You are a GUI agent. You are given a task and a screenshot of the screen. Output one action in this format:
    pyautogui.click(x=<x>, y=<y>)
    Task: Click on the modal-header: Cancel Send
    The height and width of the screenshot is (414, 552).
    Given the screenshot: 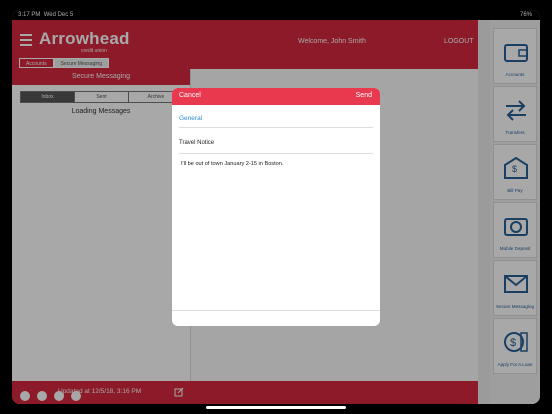 What is the action you would take?
    pyautogui.click(x=276, y=96)
    